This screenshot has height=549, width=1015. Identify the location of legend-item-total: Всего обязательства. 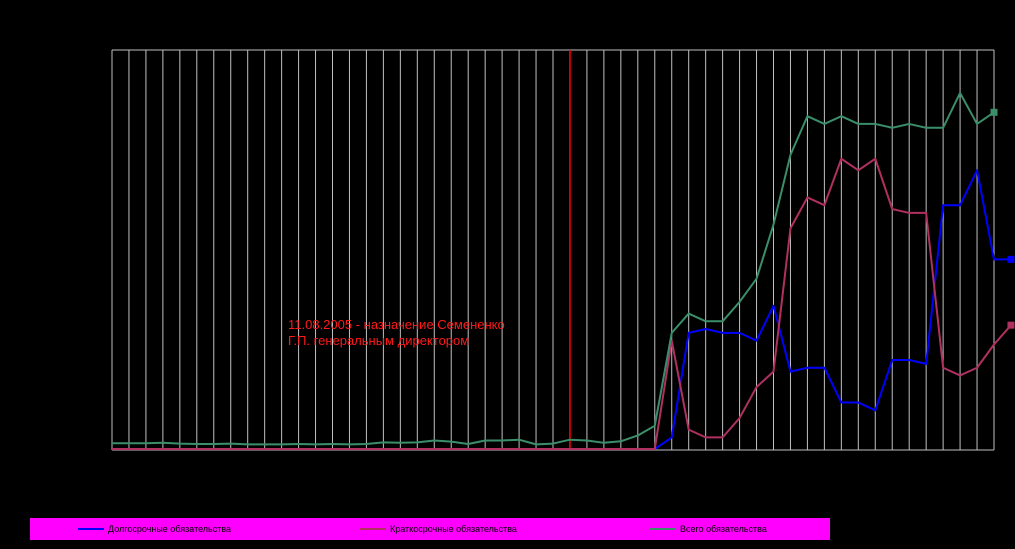
(708, 529).